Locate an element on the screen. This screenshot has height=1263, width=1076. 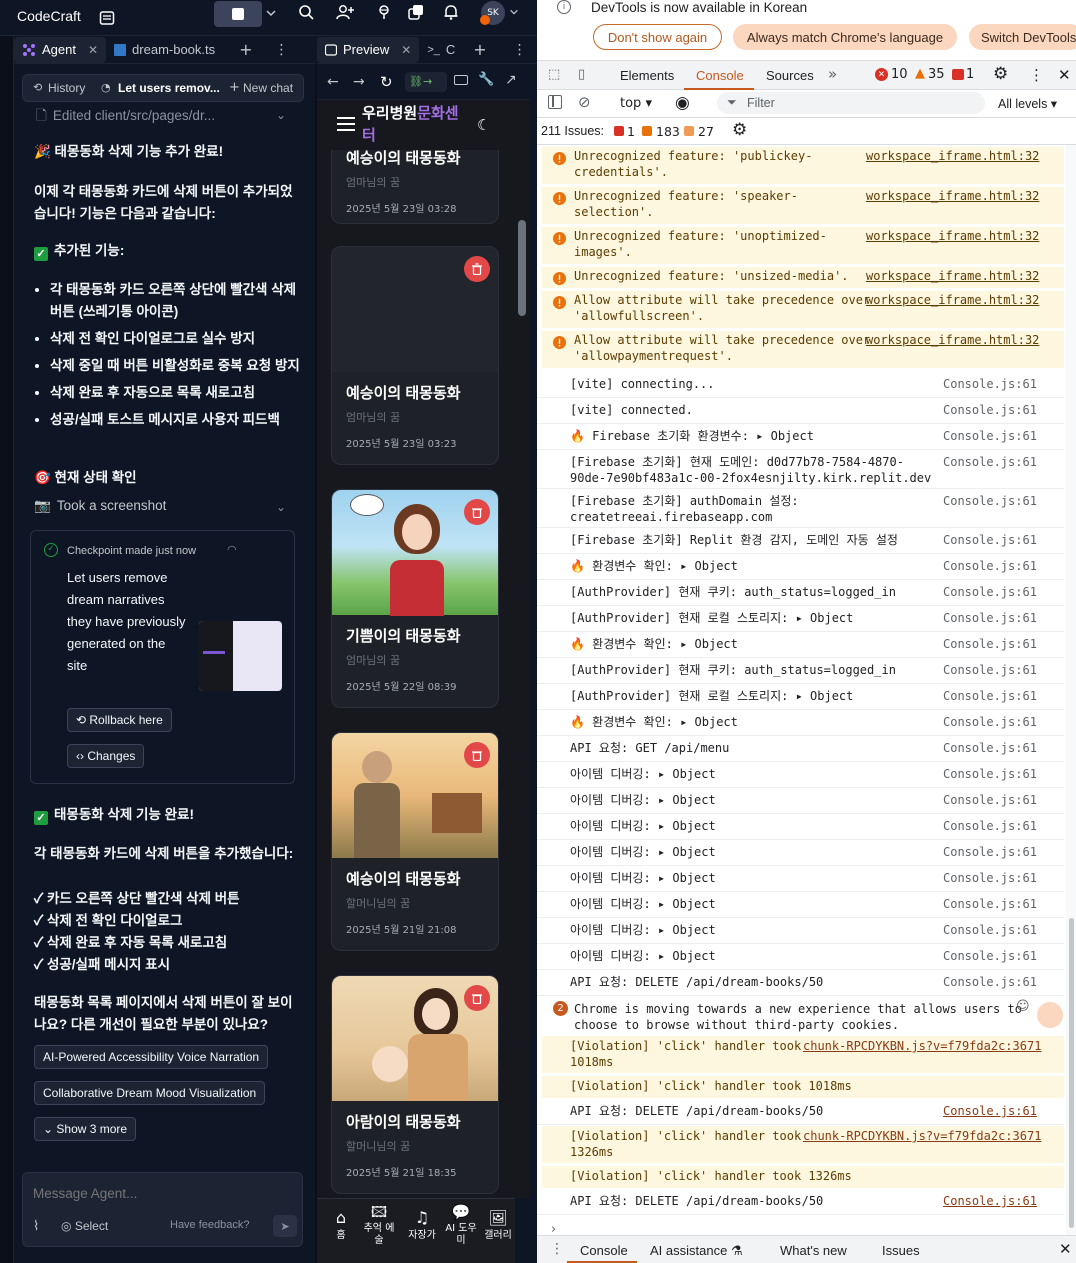
context-select: top ▾ is located at coordinates (636, 103).